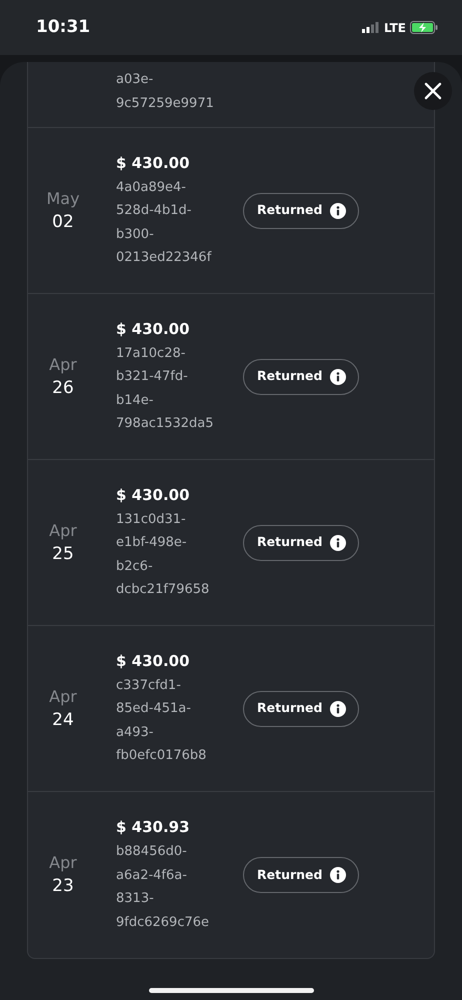 This screenshot has height=1000, width=462. I want to click on transaction-id: c337cfd1-, so click(148, 685).